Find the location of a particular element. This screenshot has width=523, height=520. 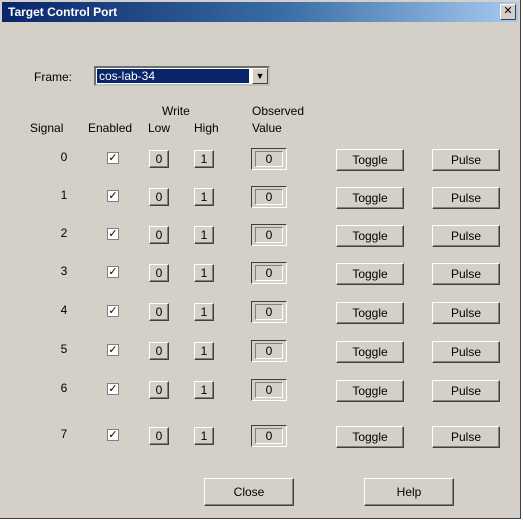

header-value: Value is located at coordinates (267, 128).